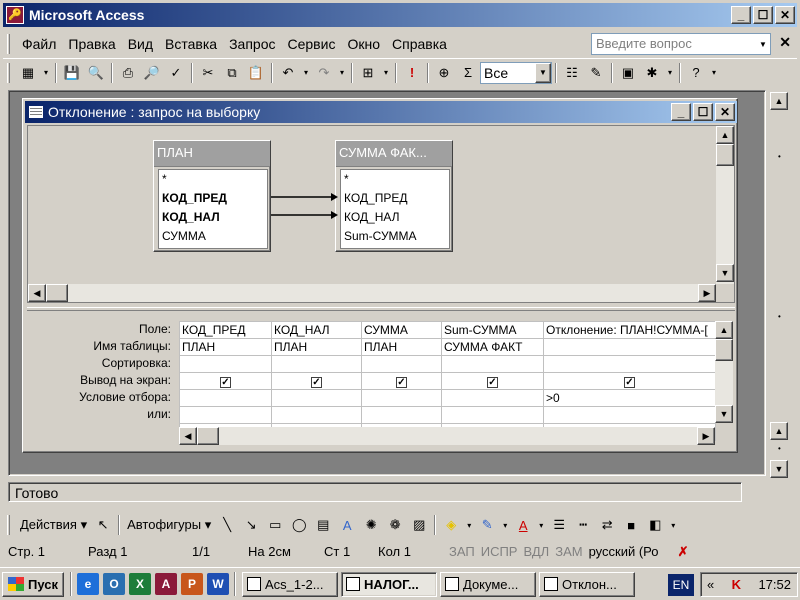  I want to click on doc-close-icon: ✕, so click(785, 42).